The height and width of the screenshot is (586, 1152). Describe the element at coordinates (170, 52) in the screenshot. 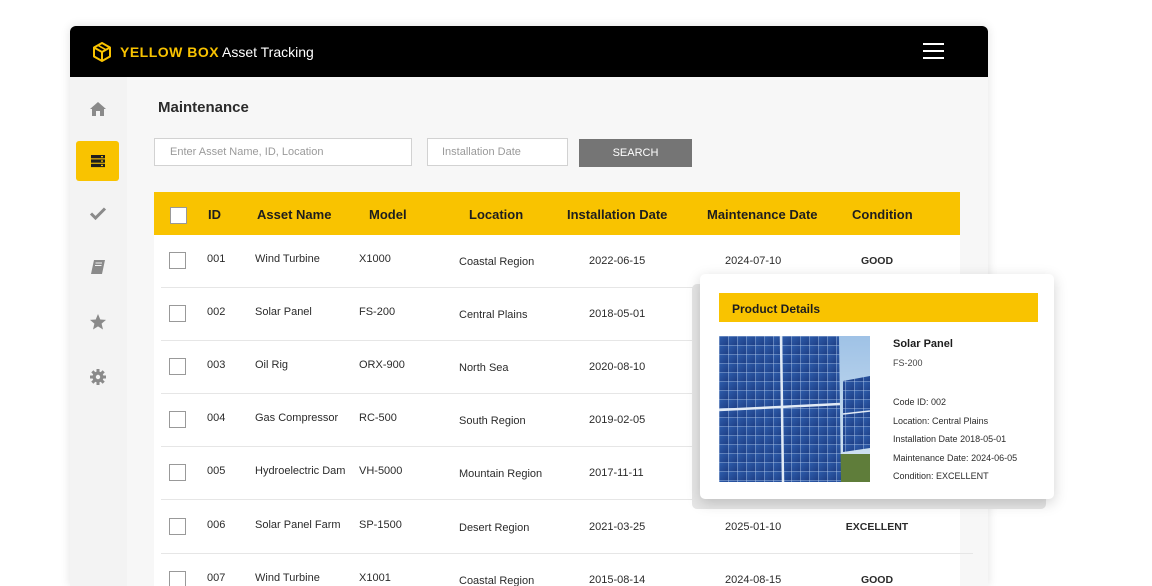

I see `brand-name: YELLOW BOX` at that location.